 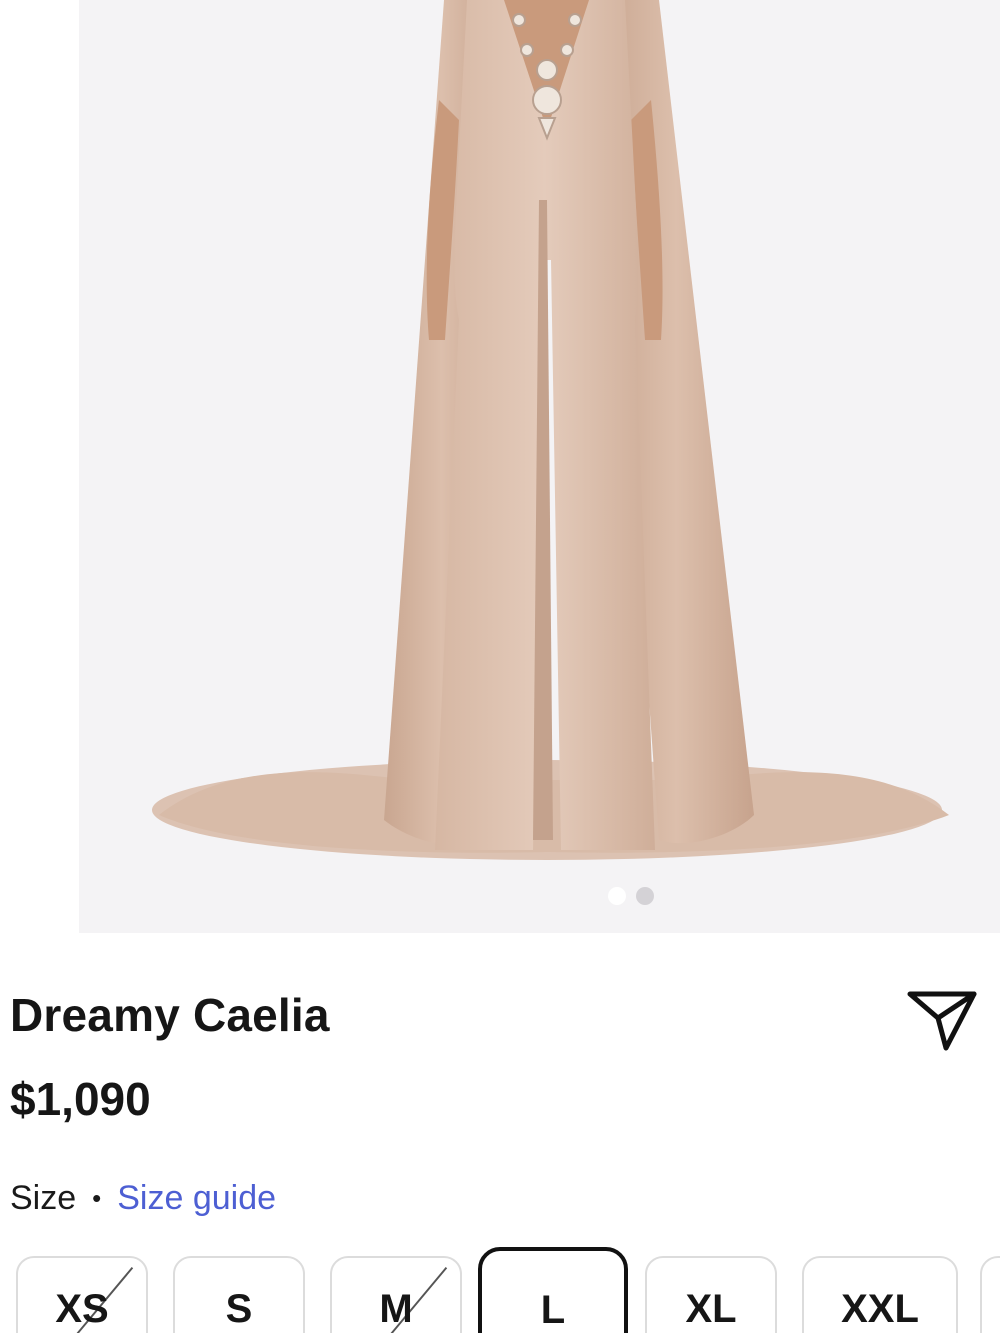 What do you see at coordinates (82, 1309) in the screenshot?
I see `size-option-label: XS` at bounding box center [82, 1309].